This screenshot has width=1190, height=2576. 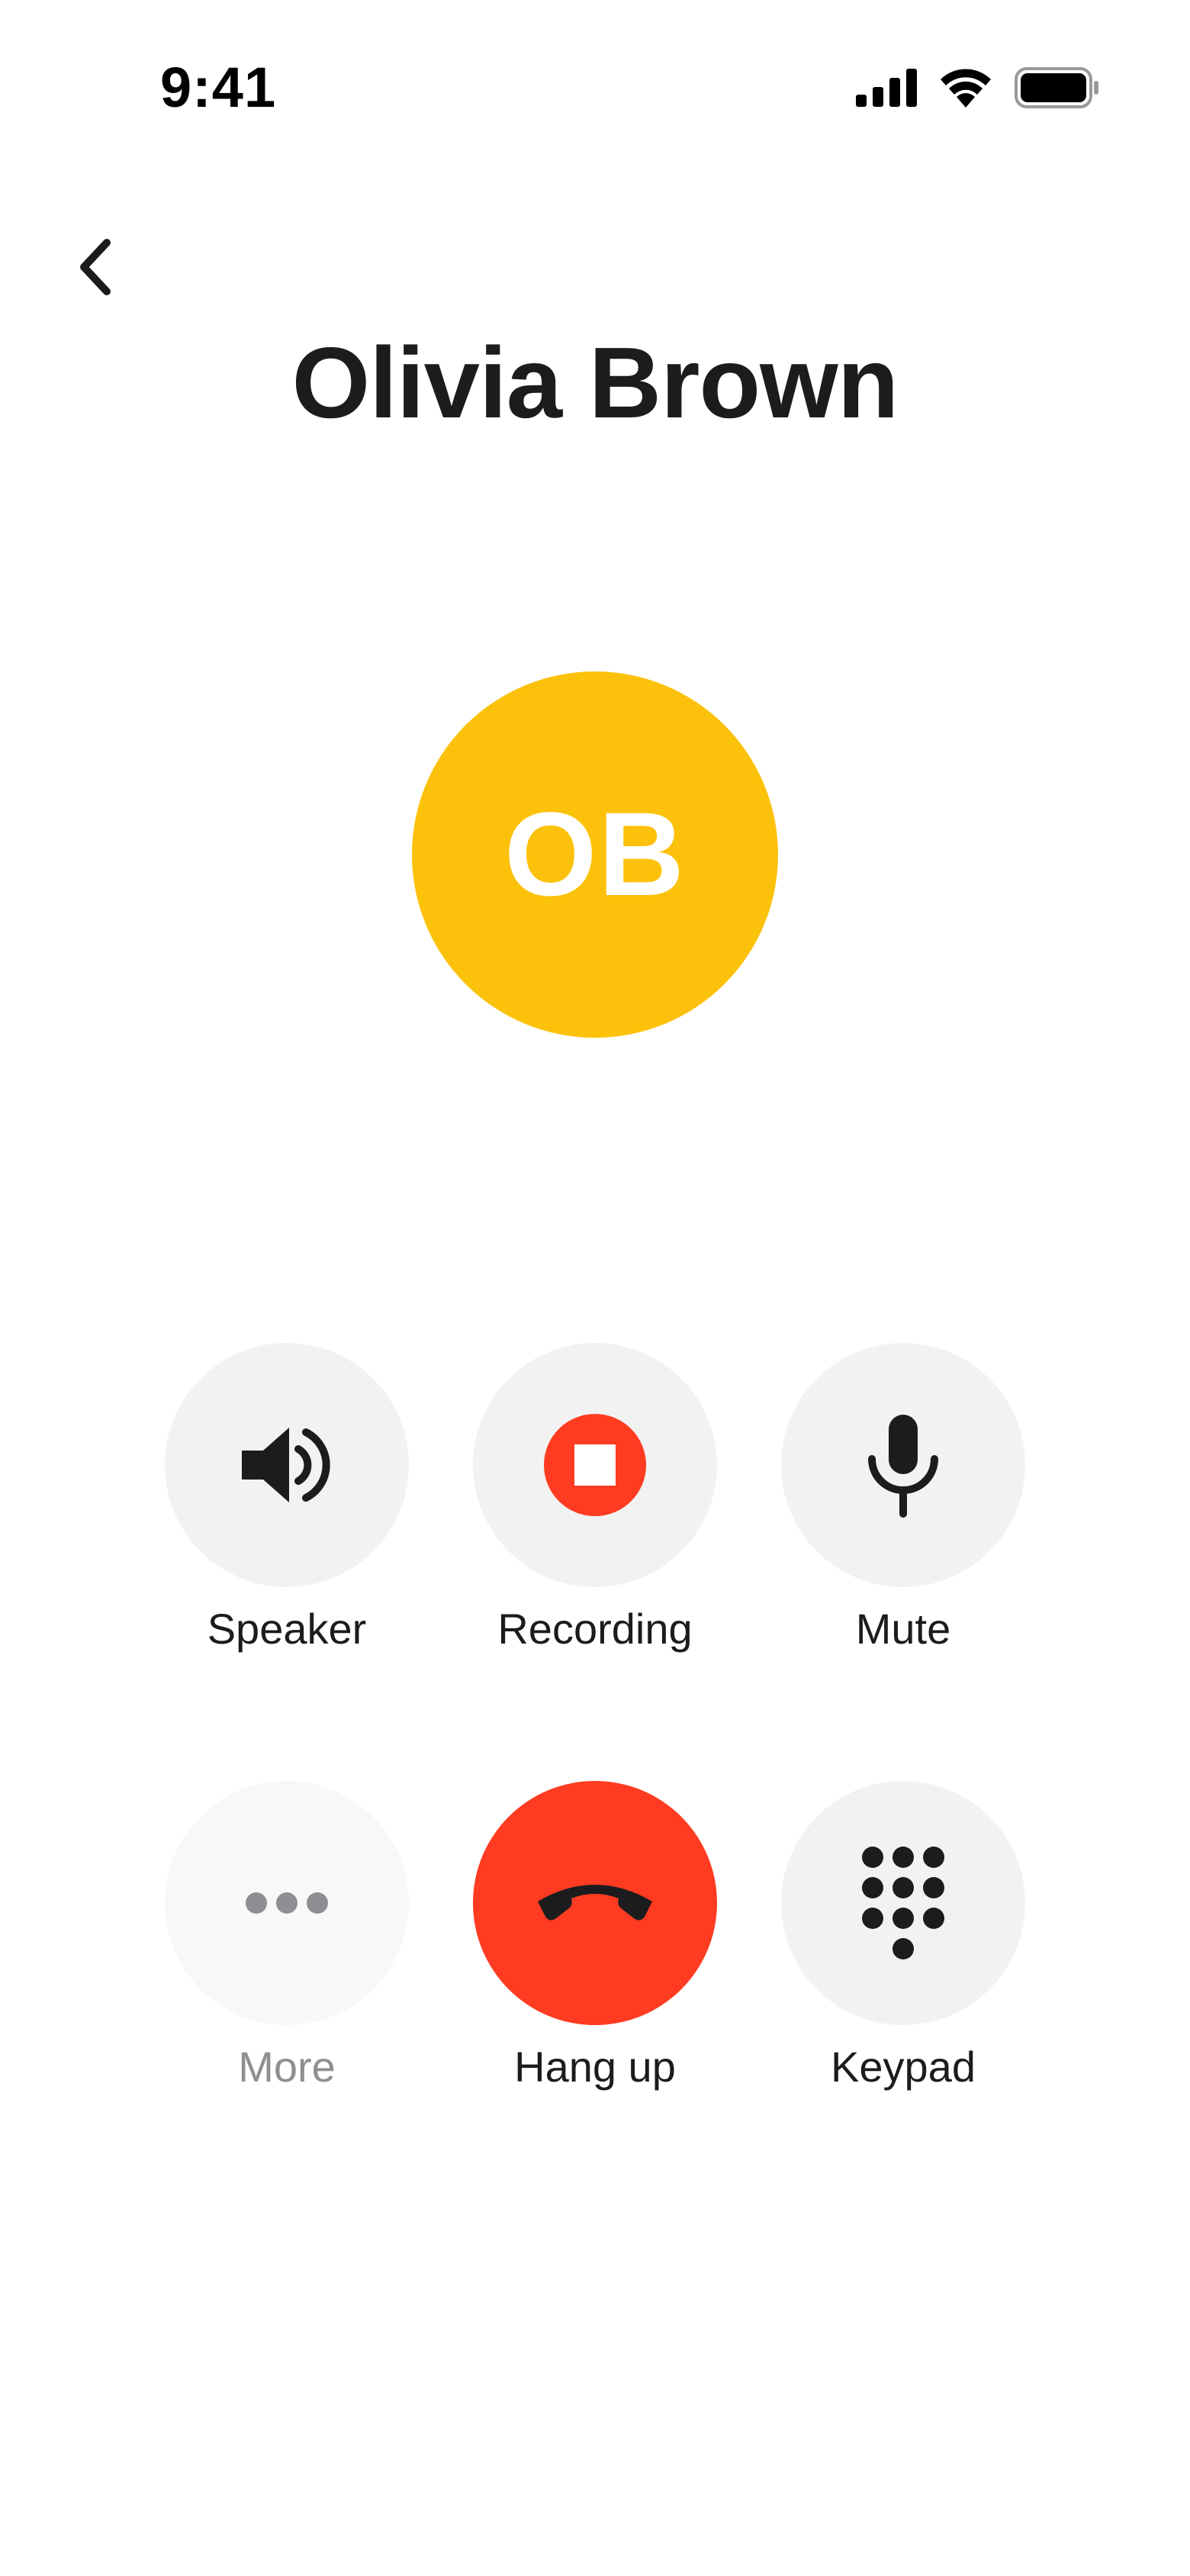 I want to click on mute-button, so click(x=903, y=1465).